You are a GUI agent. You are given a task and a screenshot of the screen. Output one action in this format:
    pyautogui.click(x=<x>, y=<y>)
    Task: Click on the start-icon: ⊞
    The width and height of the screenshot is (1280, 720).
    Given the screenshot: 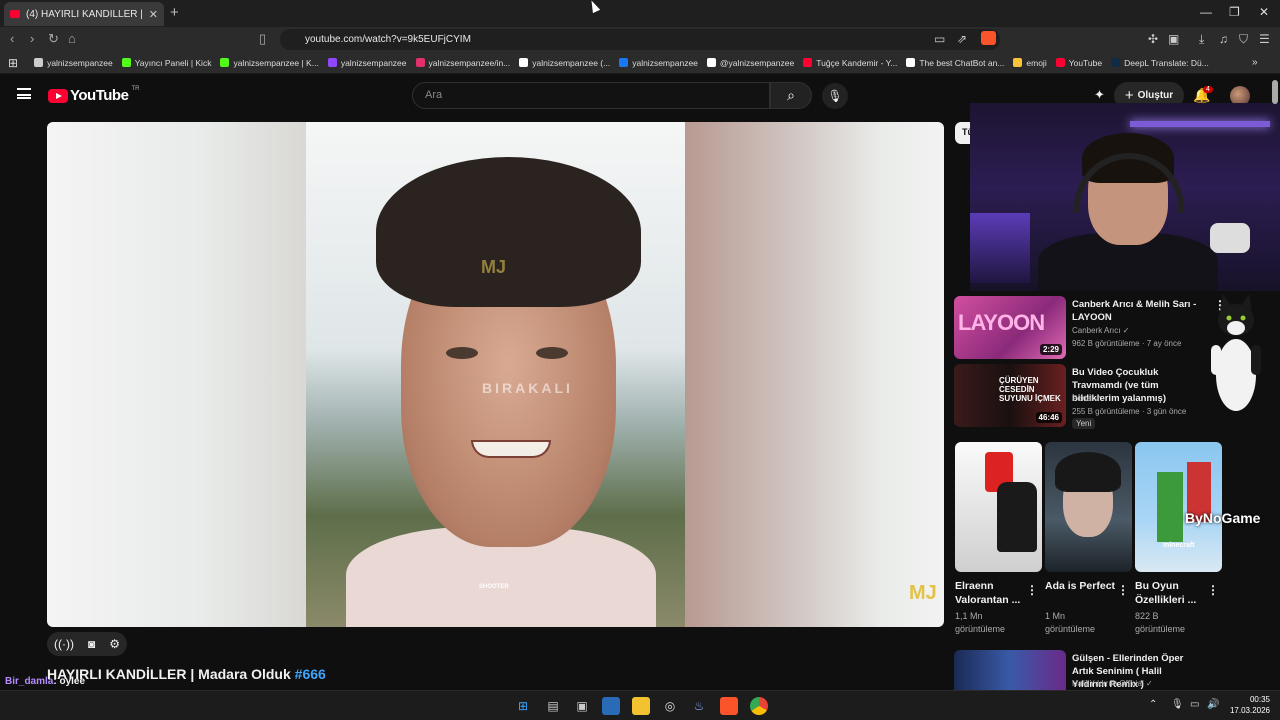 What is the action you would take?
    pyautogui.click(x=523, y=706)
    